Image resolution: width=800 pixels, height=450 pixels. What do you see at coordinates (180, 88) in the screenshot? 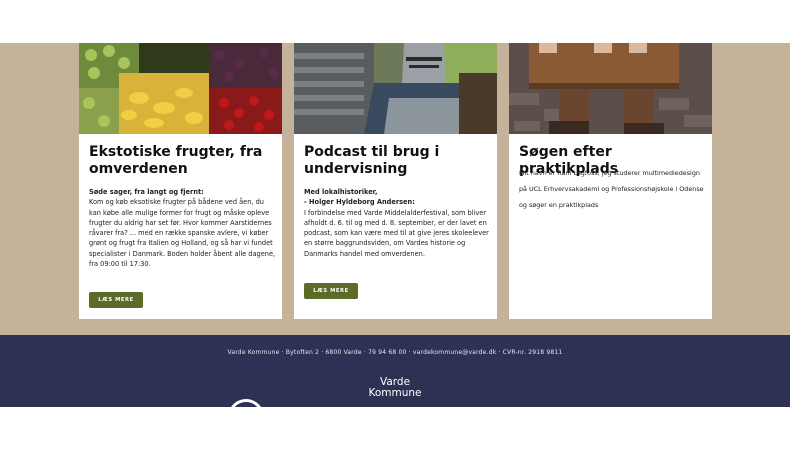
I see `fruit-market-photo` at bounding box center [180, 88].